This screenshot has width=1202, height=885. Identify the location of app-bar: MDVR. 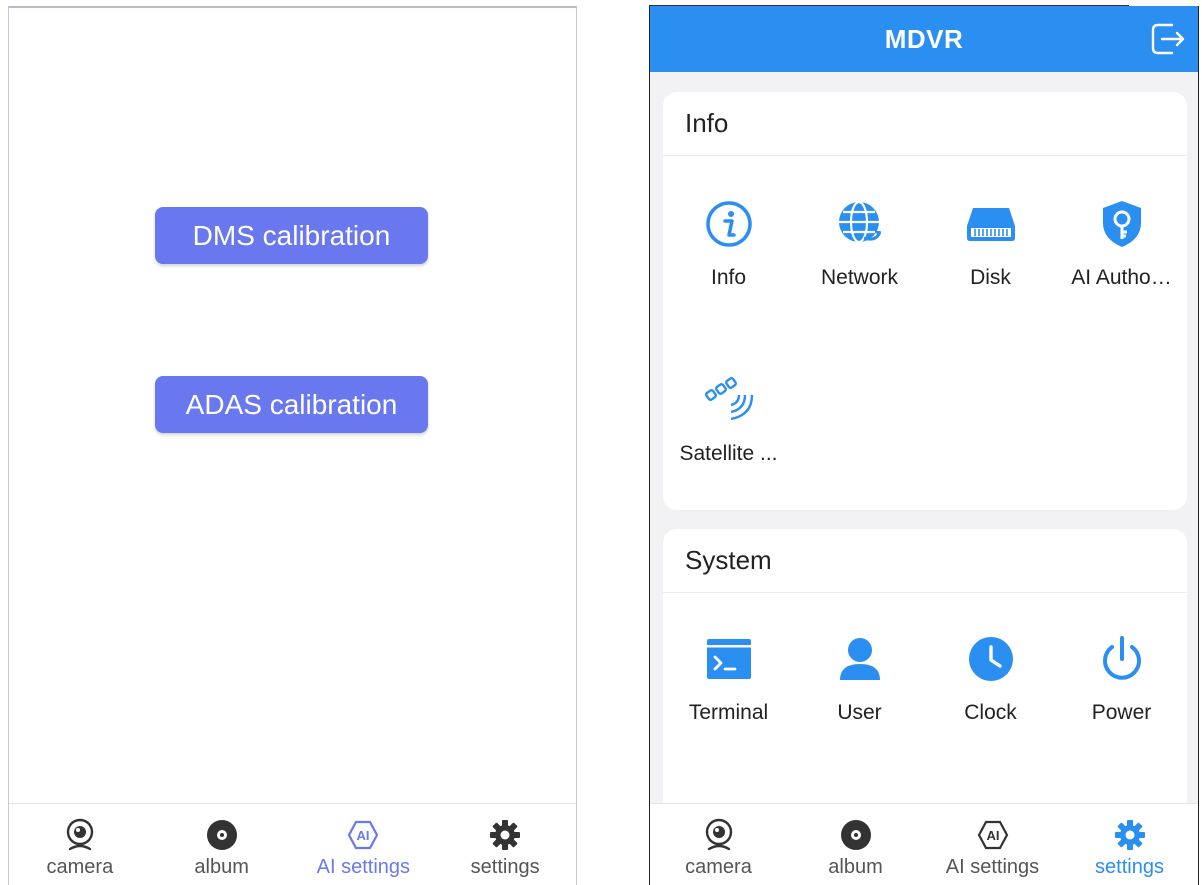
(924, 39).